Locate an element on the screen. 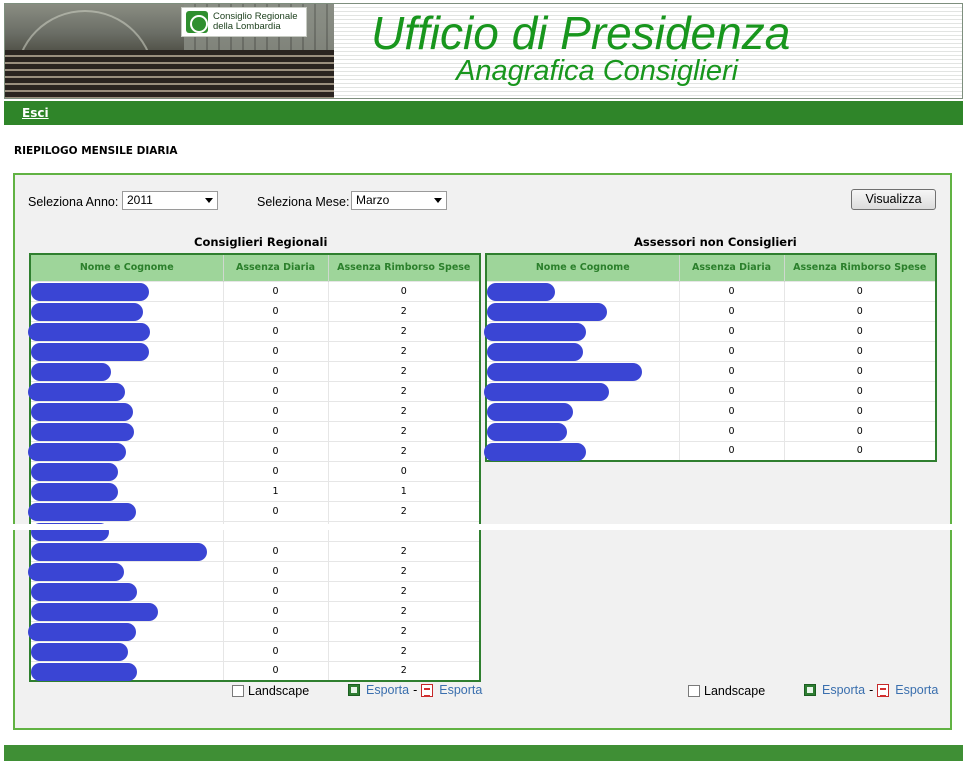  year-select: 2011 is located at coordinates (170, 200).